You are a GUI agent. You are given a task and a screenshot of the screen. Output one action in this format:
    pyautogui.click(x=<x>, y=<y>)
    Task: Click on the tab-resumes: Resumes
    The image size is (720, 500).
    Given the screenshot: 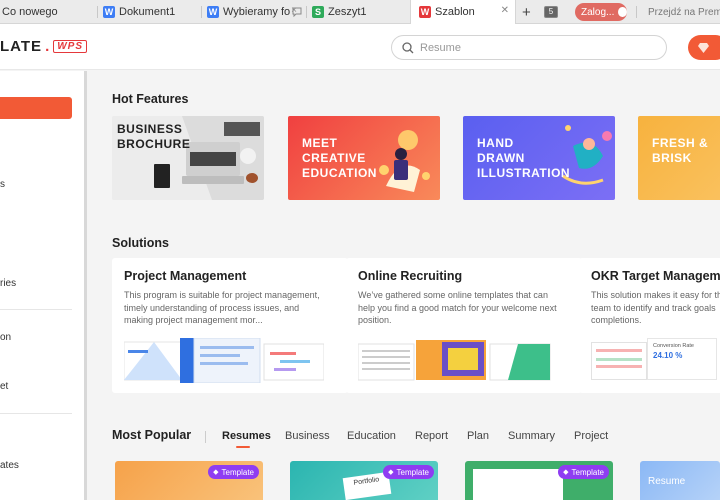 What is the action you would take?
    pyautogui.click(x=246, y=436)
    